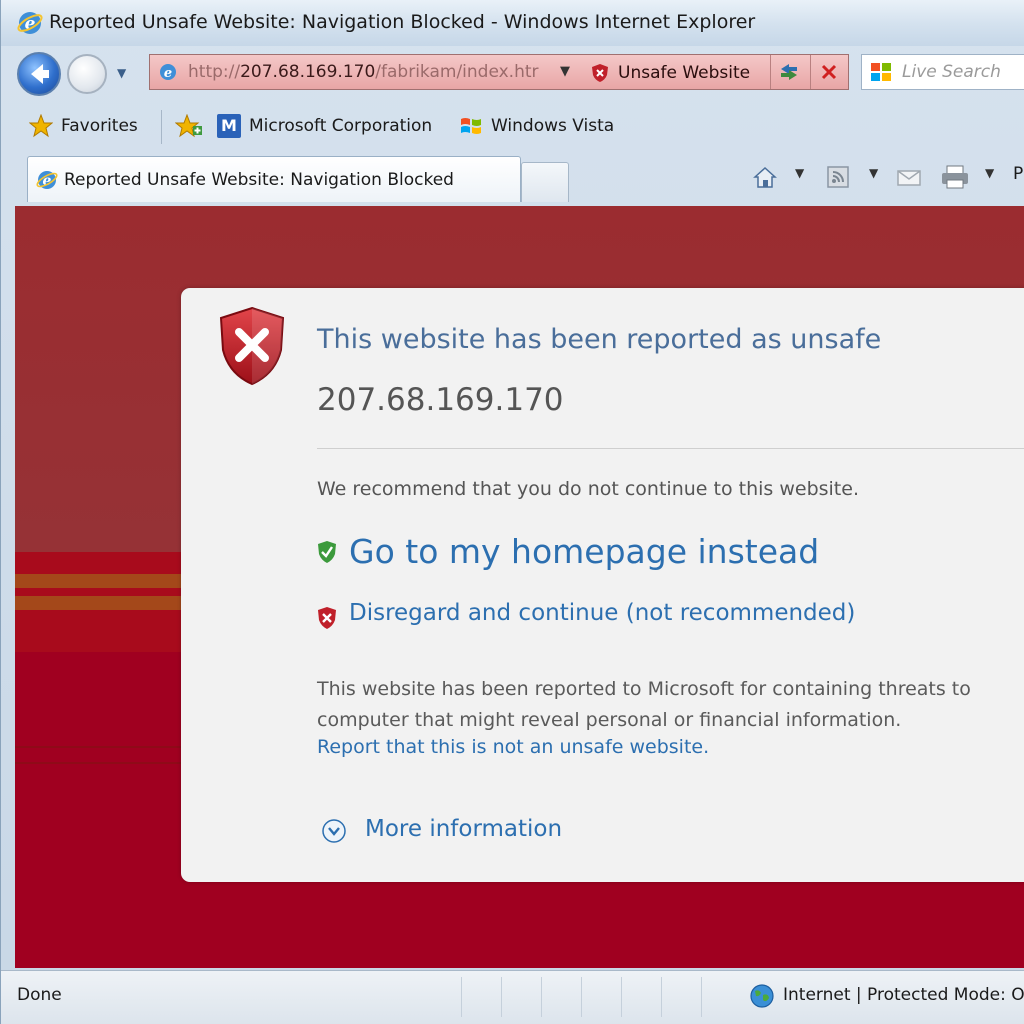 This screenshot has height=1024, width=1024. I want to click on windows-live-logo-icon, so click(881, 72).